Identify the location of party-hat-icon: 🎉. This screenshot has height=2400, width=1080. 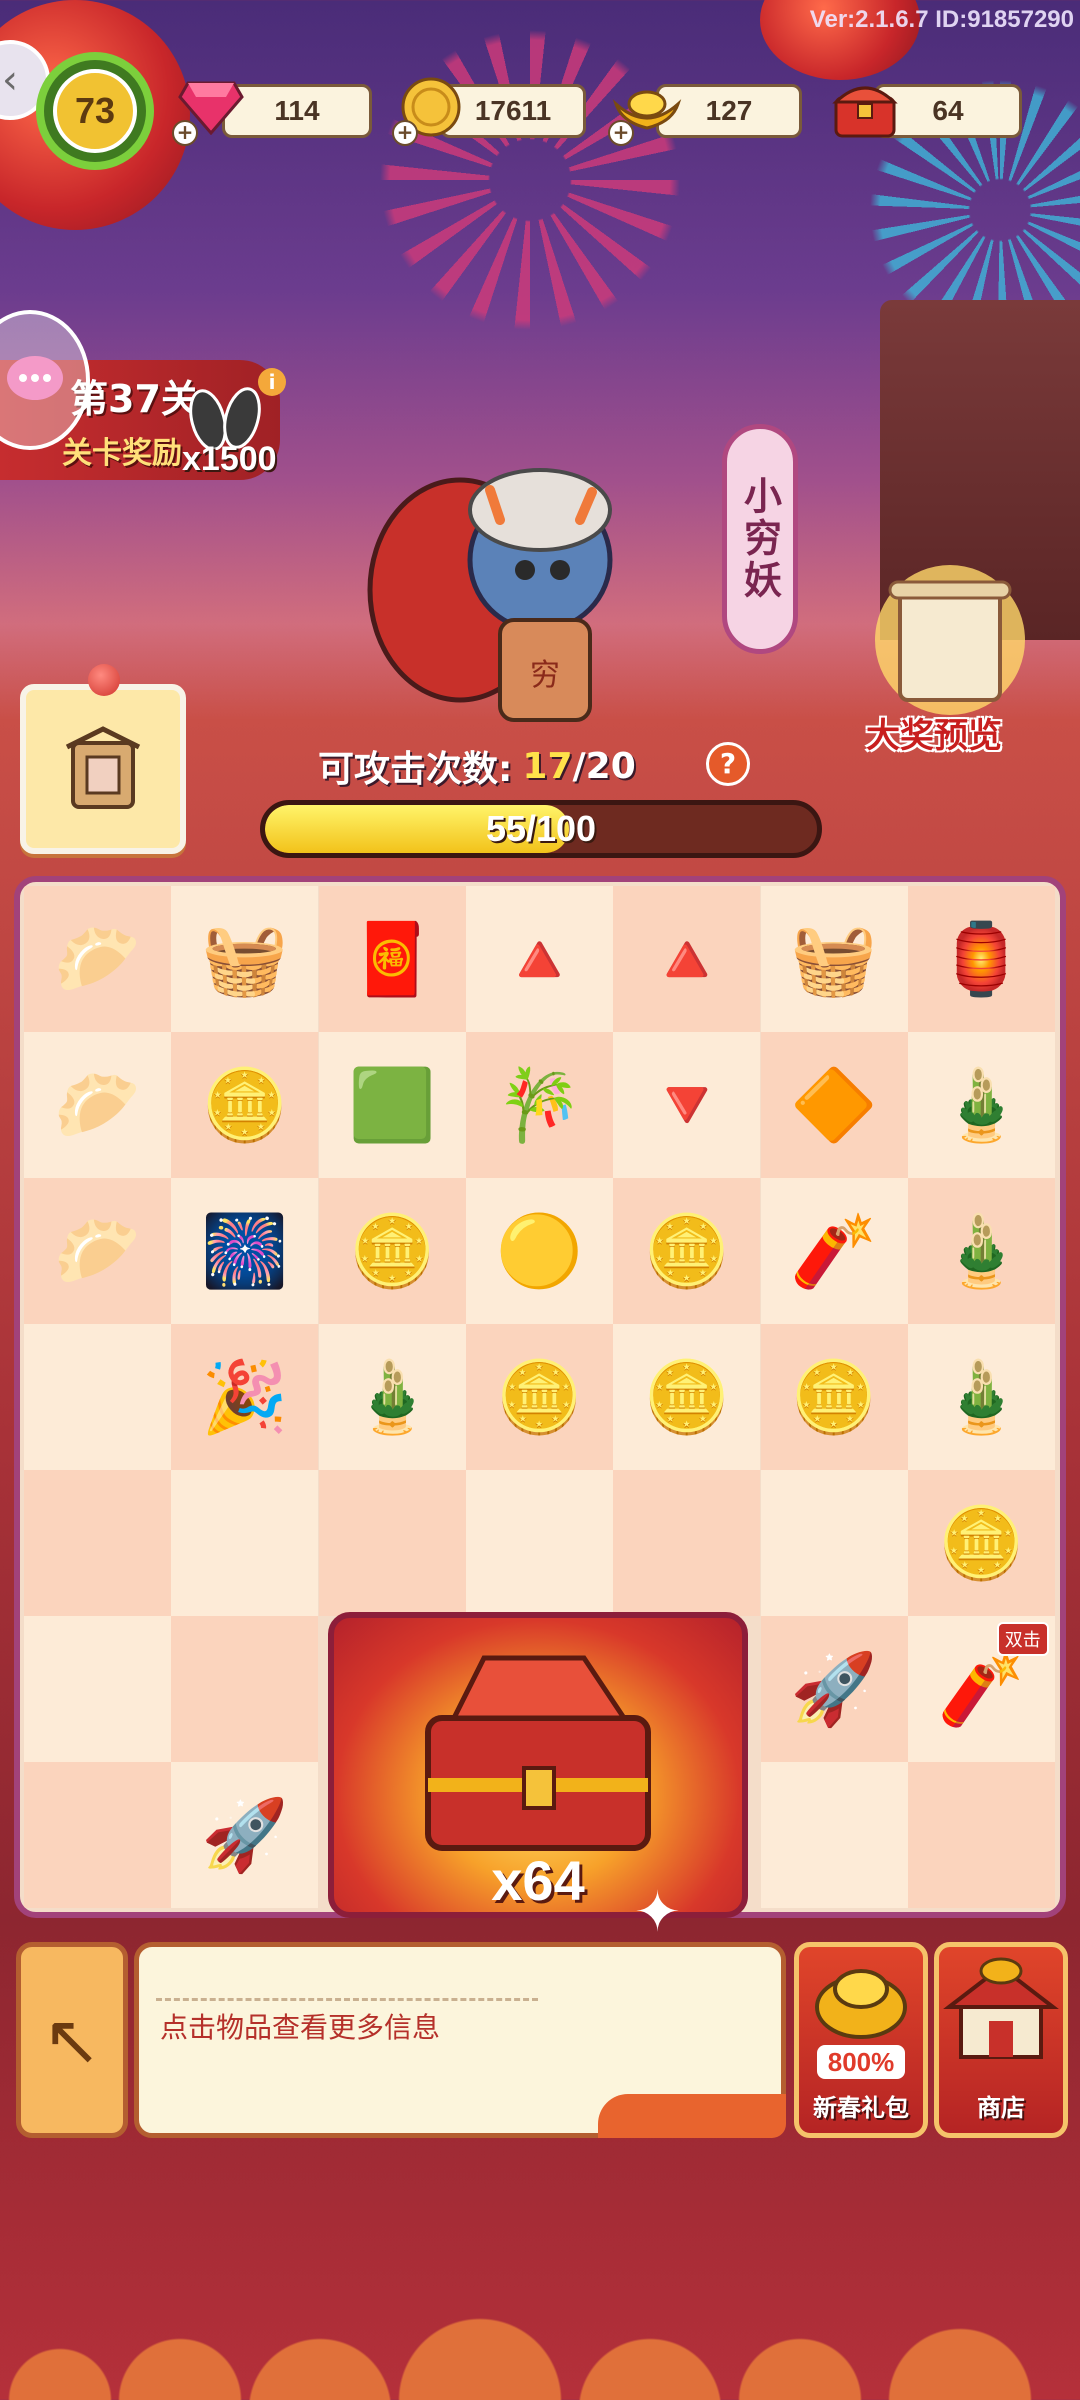
(245, 1396).